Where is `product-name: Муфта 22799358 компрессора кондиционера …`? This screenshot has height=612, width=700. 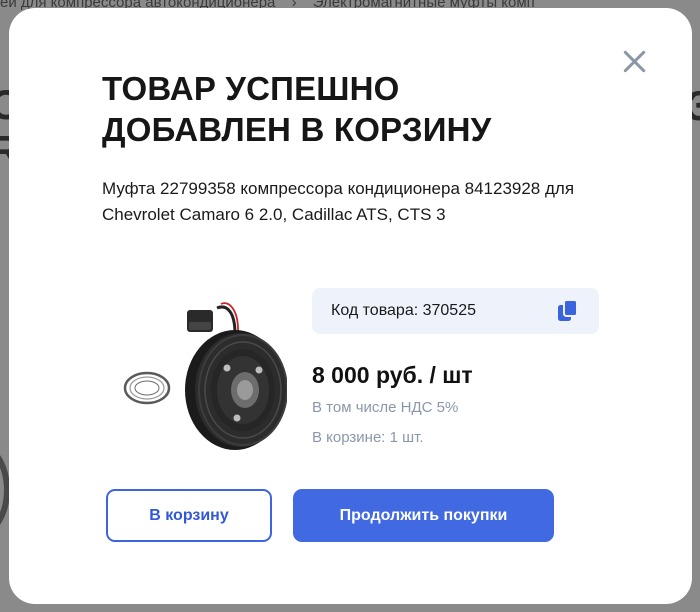 product-name: Муфта 22799358 компрессора кондиционера … is located at coordinates (338, 201).